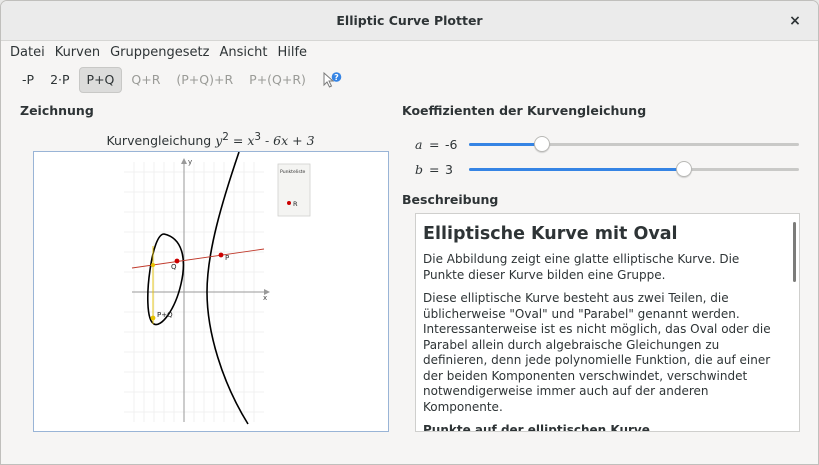 This screenshot has width=819, height=465. Describe the element at coordinates (227, 288) in the screenshot. I see `curve-parabola` at that location.